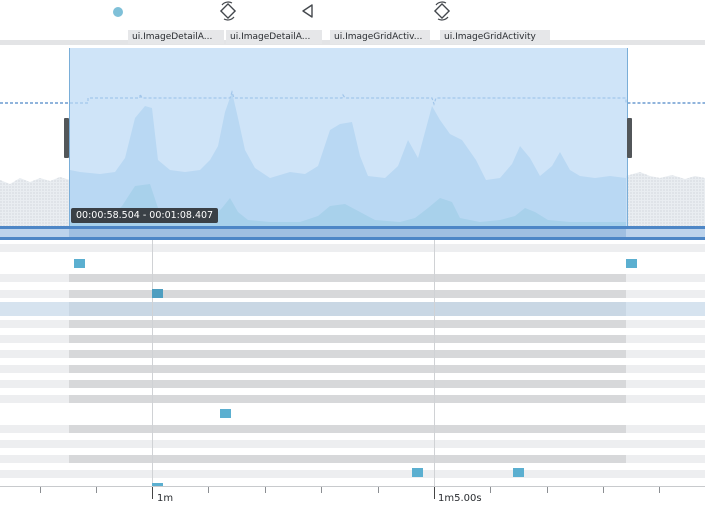  Describe the element at coordinates (165, 498) in the screenshot. I see `axis-label: 1m` at that location.